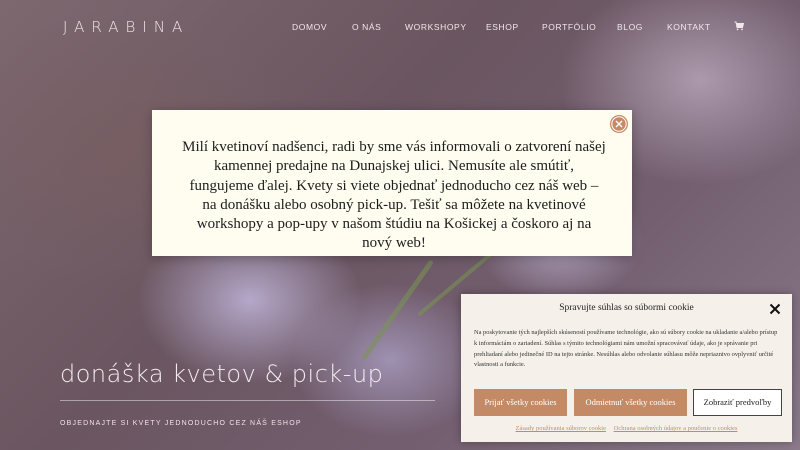 Image resolution: width=800 pixels, height=450 pixels. I want to click on nav-item-kontakt: KONTAKT, so click(689, 27).